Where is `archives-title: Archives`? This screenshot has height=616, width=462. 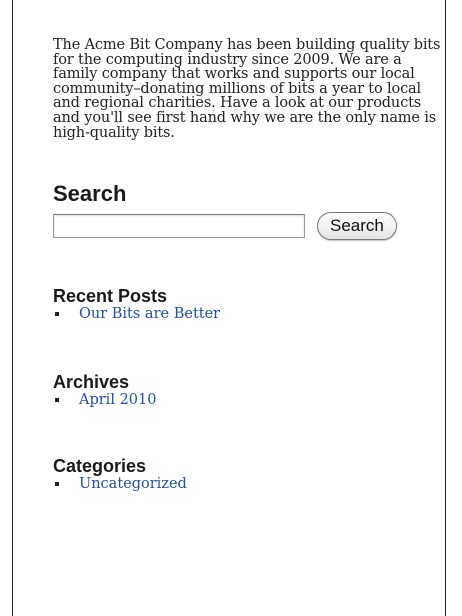
archives-title: Archives is located at coordinates (91, 382).